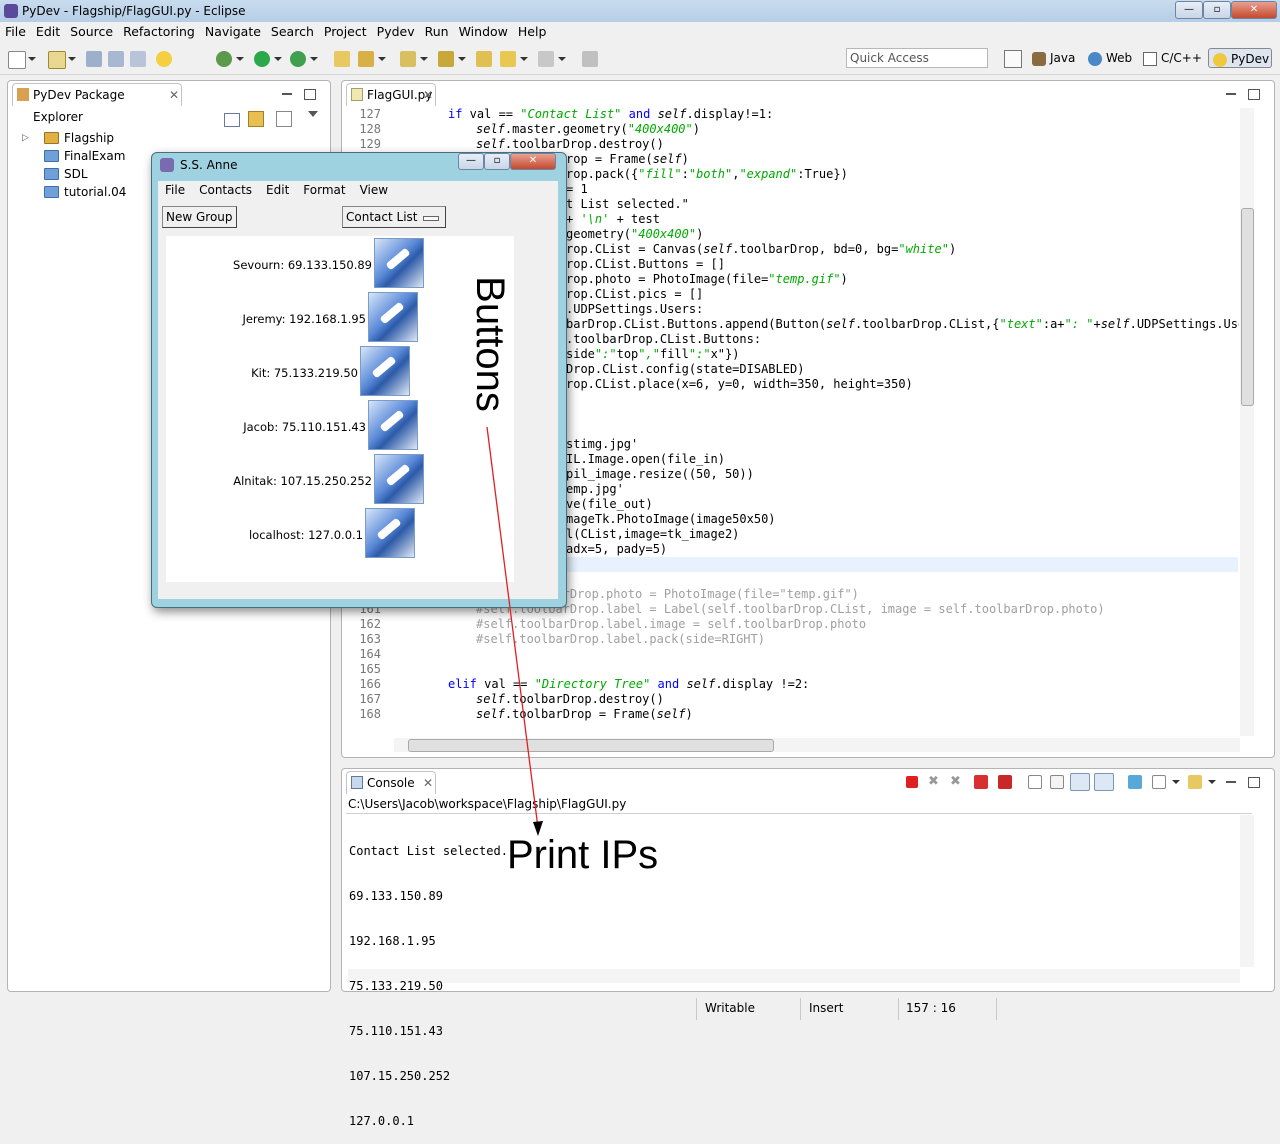 This screenshot has width=1280, height=1144. I want to click on console-line: 75.110.151.43, so click(396, 1031).